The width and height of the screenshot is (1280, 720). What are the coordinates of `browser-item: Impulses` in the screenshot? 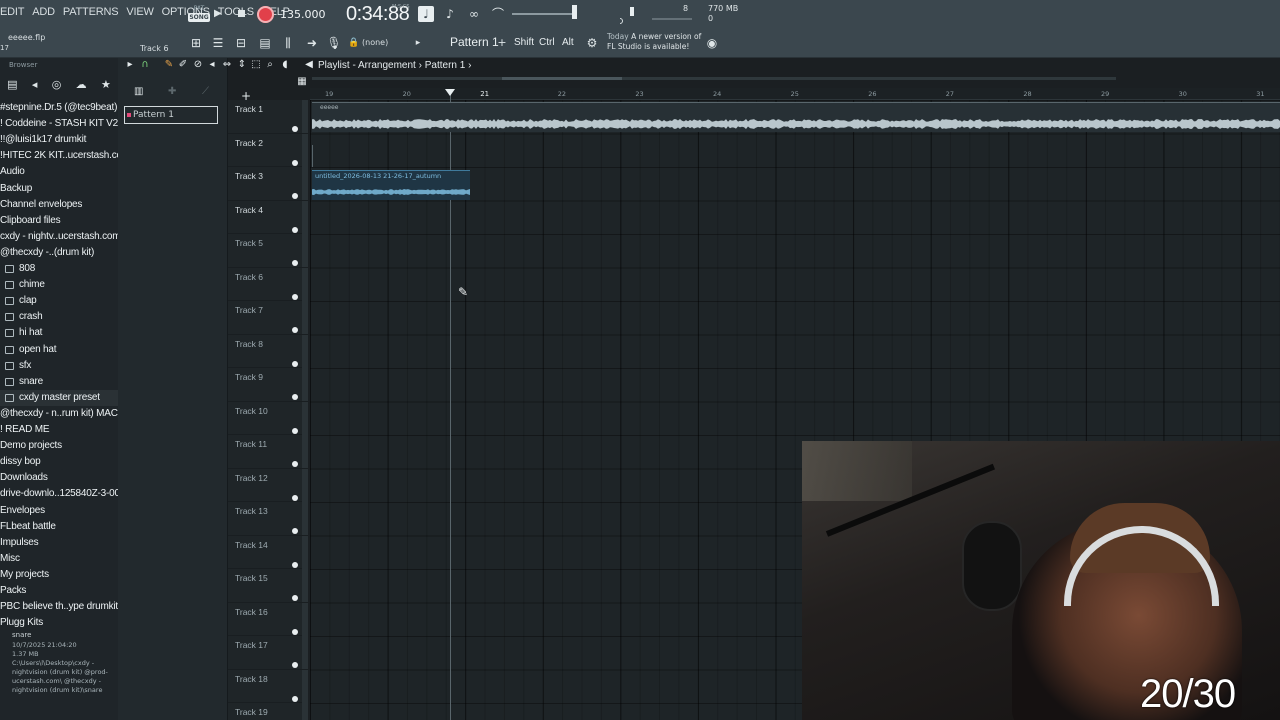 It's located at (59, 543).